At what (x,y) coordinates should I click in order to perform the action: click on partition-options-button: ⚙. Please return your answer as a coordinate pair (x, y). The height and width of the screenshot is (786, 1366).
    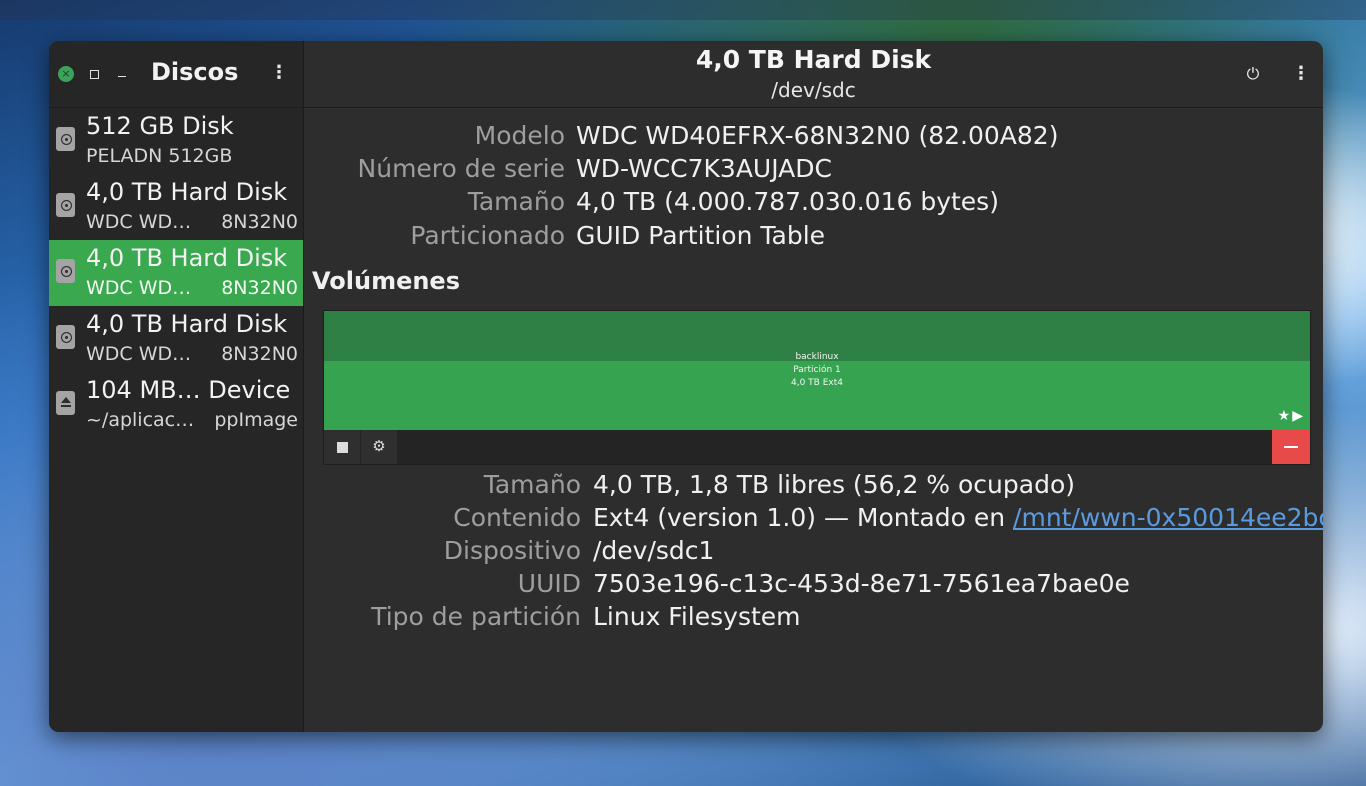
    Looking at the image, I should click on (379, 447).